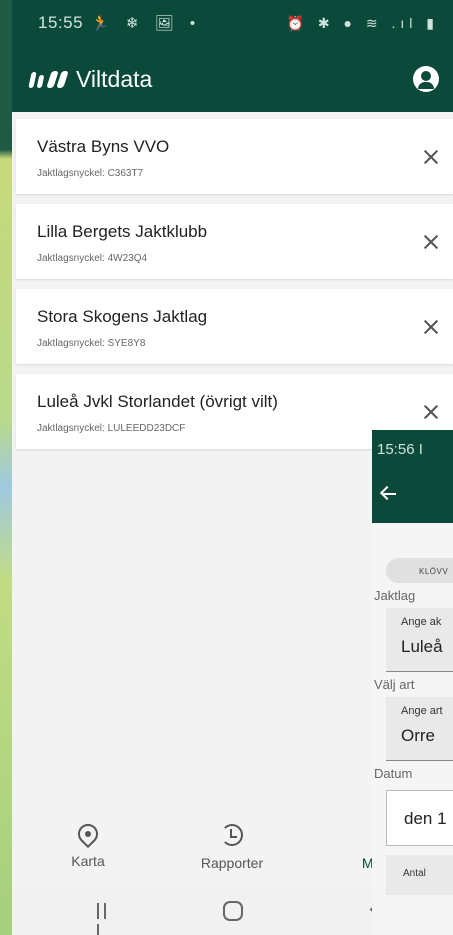  Describe the element at coordinates (88, 861) in the screenshot. I see `nav-karta-label: Karta` at that location.